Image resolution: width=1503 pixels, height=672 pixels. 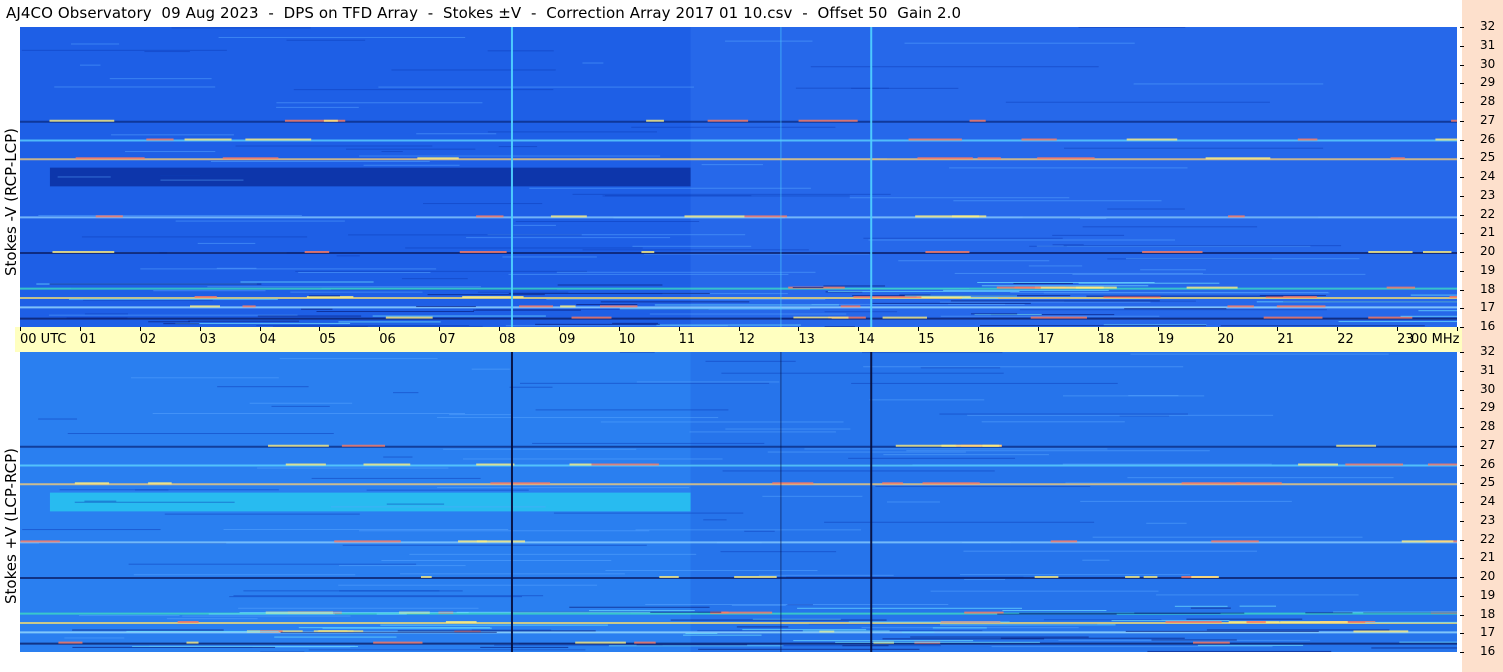 I want to click on time-tick-label: 06, so click(x=387, y=339).